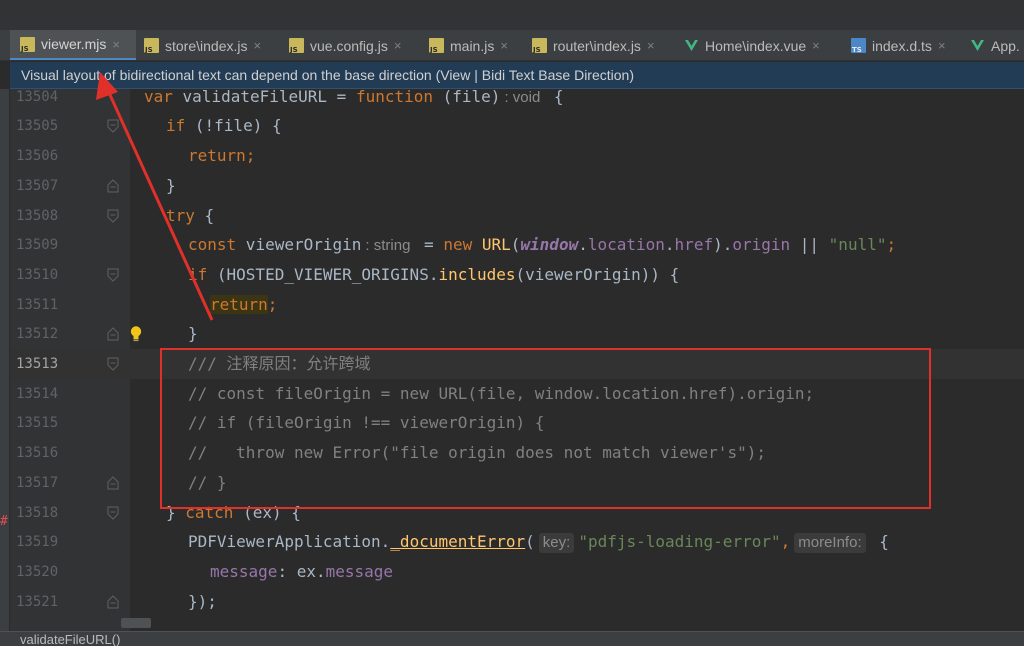  What do you see at coordinates (512, 186) in the screenshot?
I see `code-row: 13507 }` at bounding box center [512, 186].